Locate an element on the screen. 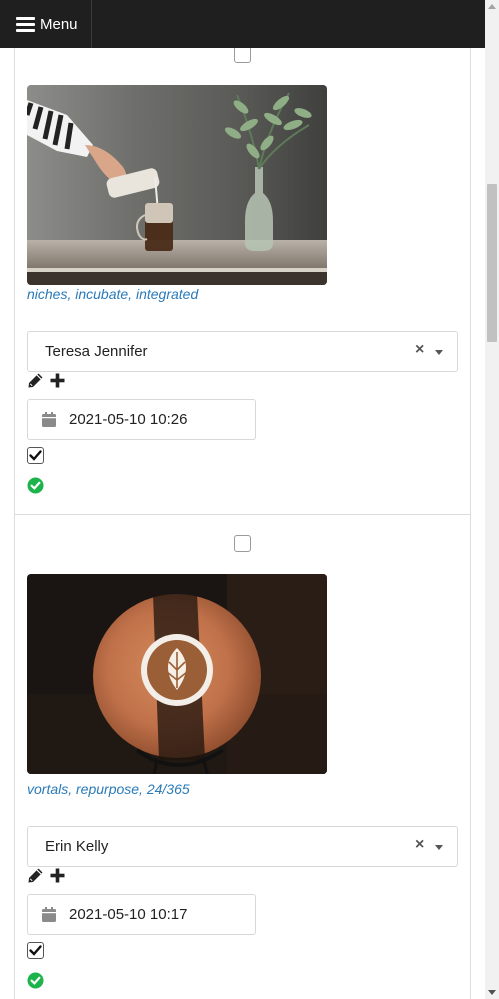 The height and width of the screenshot is (999, 499). photo-milk-pour-image is located at coordinates (177, 185).